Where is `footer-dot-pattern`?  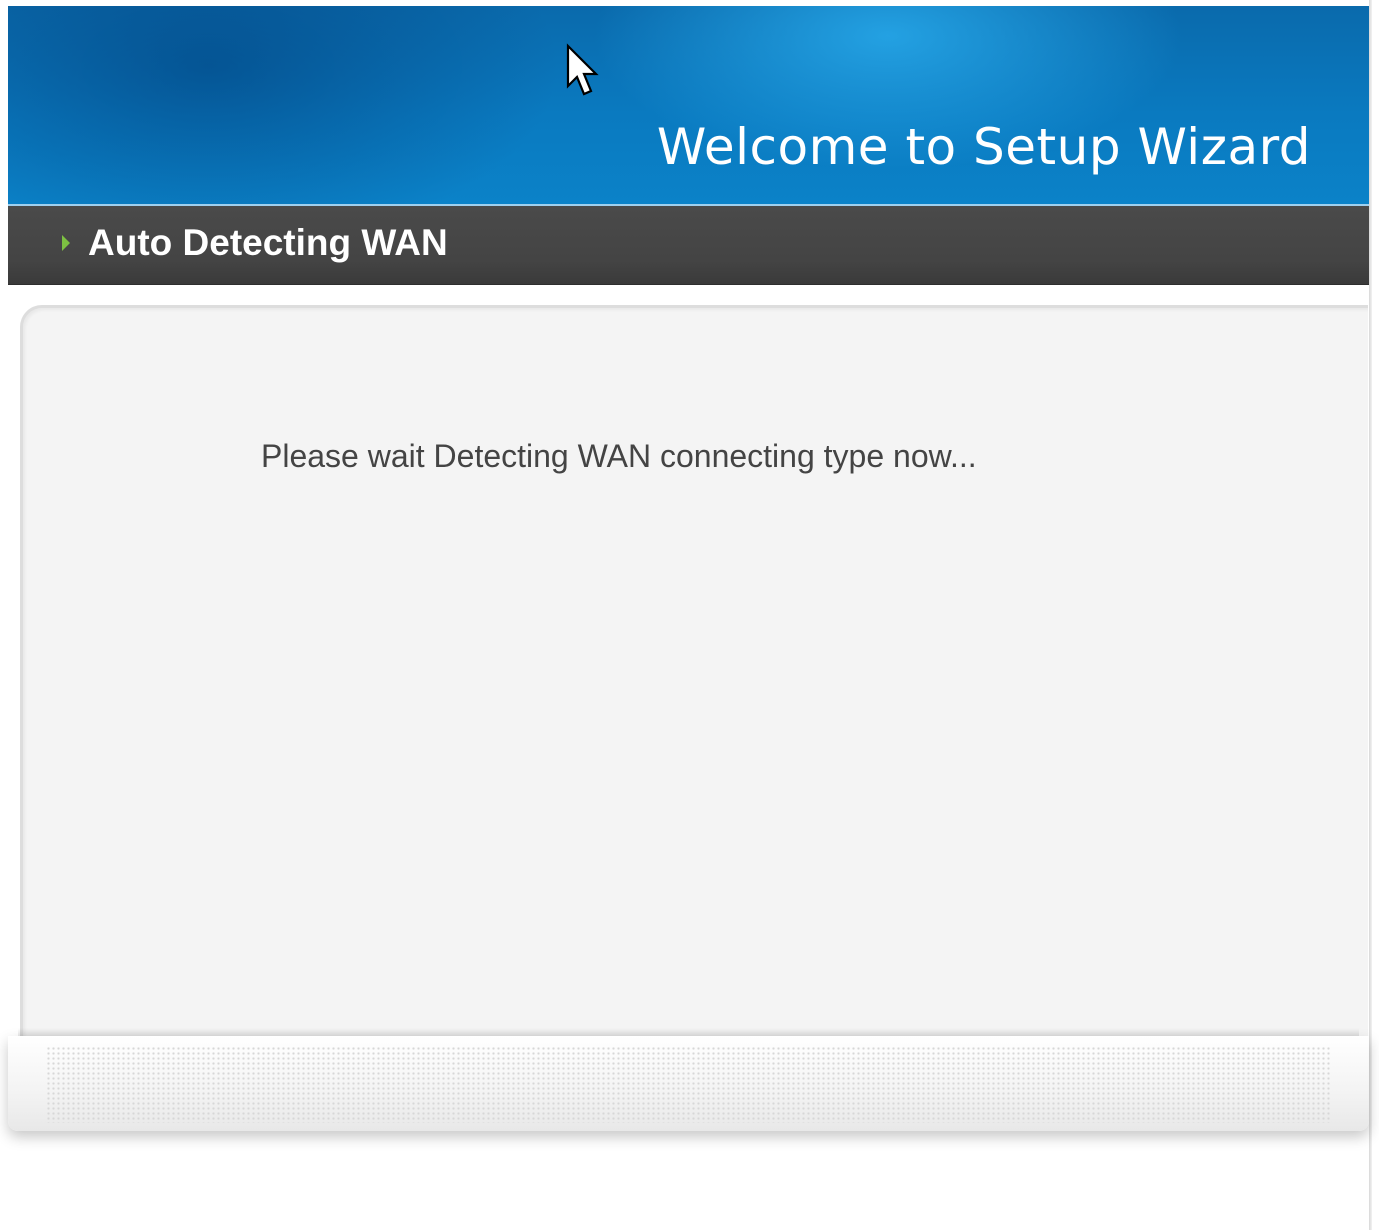 footer-dot-pattern is located at coordinates (688, 1084).